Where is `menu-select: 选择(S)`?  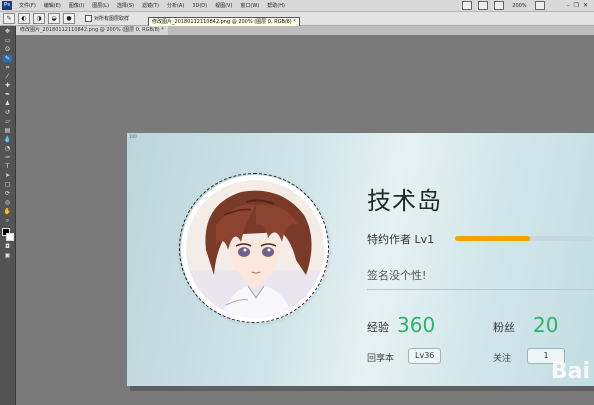 menu-select: 选择(S) is located at coordinates (125, 5).